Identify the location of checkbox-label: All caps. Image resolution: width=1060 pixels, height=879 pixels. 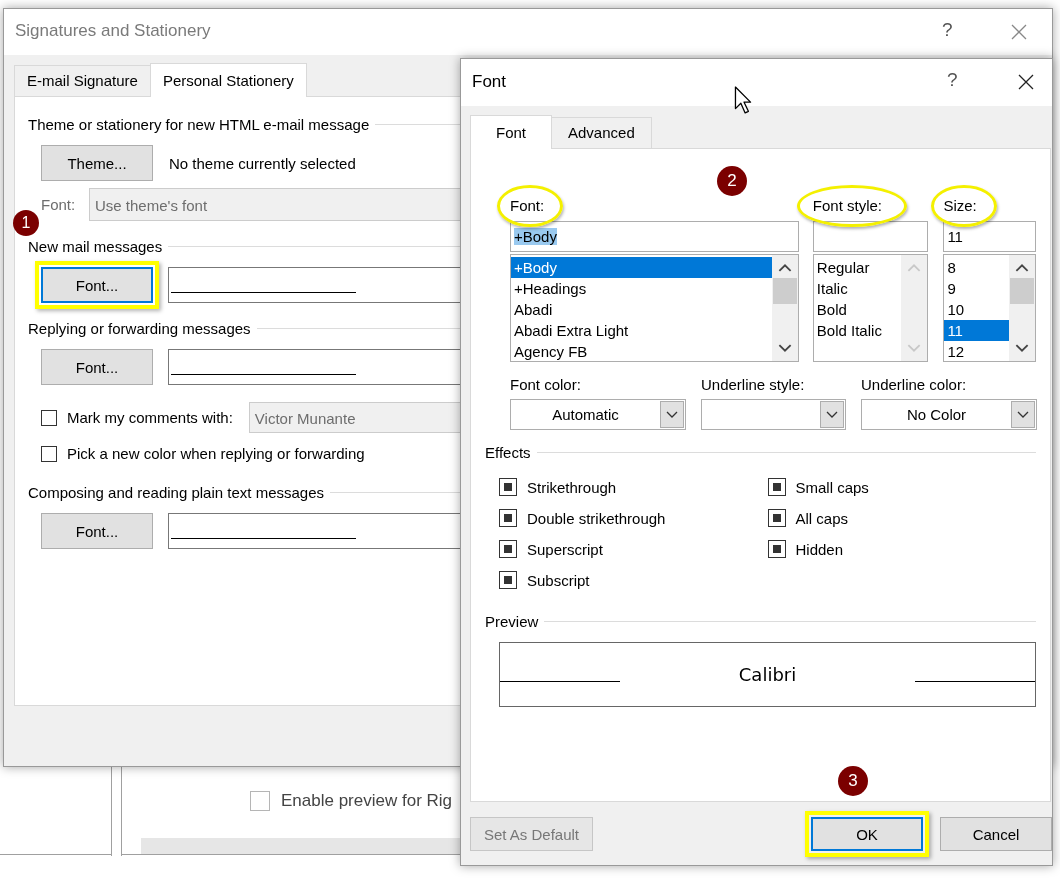
(822, 518).